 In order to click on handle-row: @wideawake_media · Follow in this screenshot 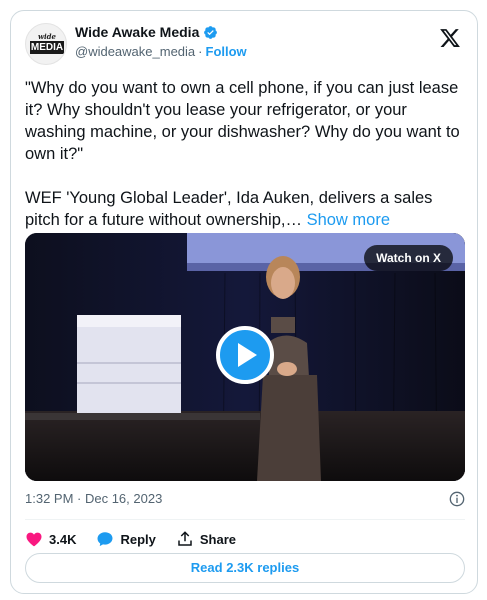, I will do `click(161, 51)`.